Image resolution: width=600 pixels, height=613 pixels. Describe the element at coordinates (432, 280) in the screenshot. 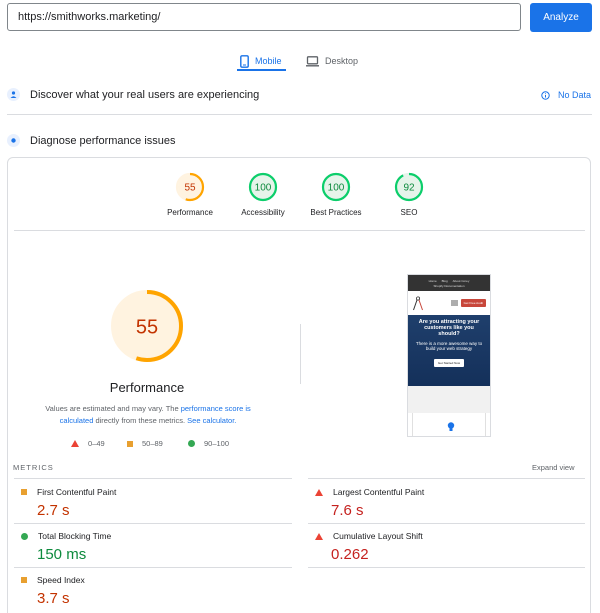

I see `screenshot-nav-item: Home` at that location.